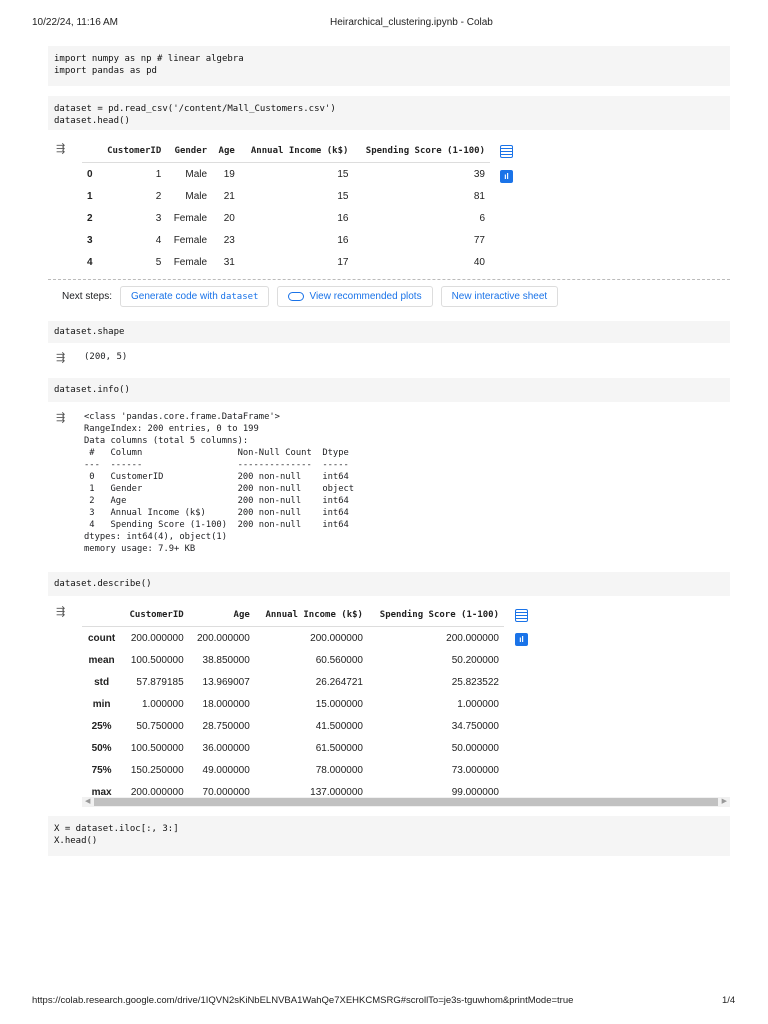  I want to click on generate-code-button: Generate code with dataset, so click(195, 296).